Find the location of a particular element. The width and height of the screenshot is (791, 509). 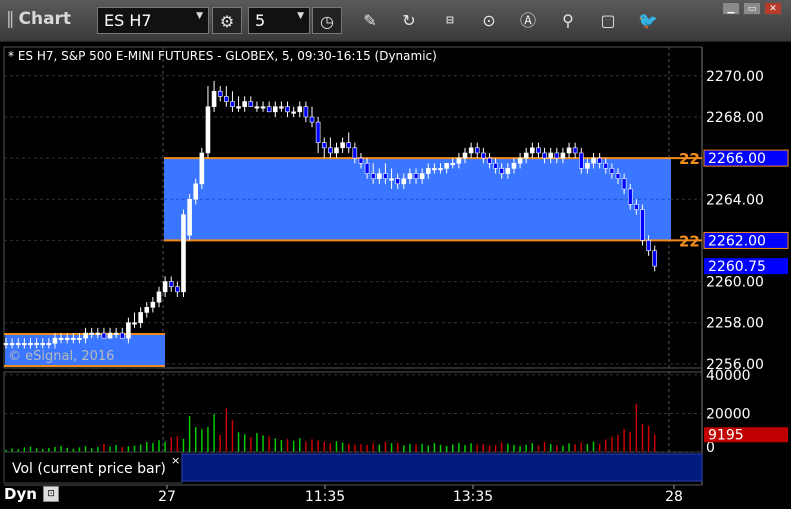

minimize-icon: ▁ is located at coordinates (731, 8).